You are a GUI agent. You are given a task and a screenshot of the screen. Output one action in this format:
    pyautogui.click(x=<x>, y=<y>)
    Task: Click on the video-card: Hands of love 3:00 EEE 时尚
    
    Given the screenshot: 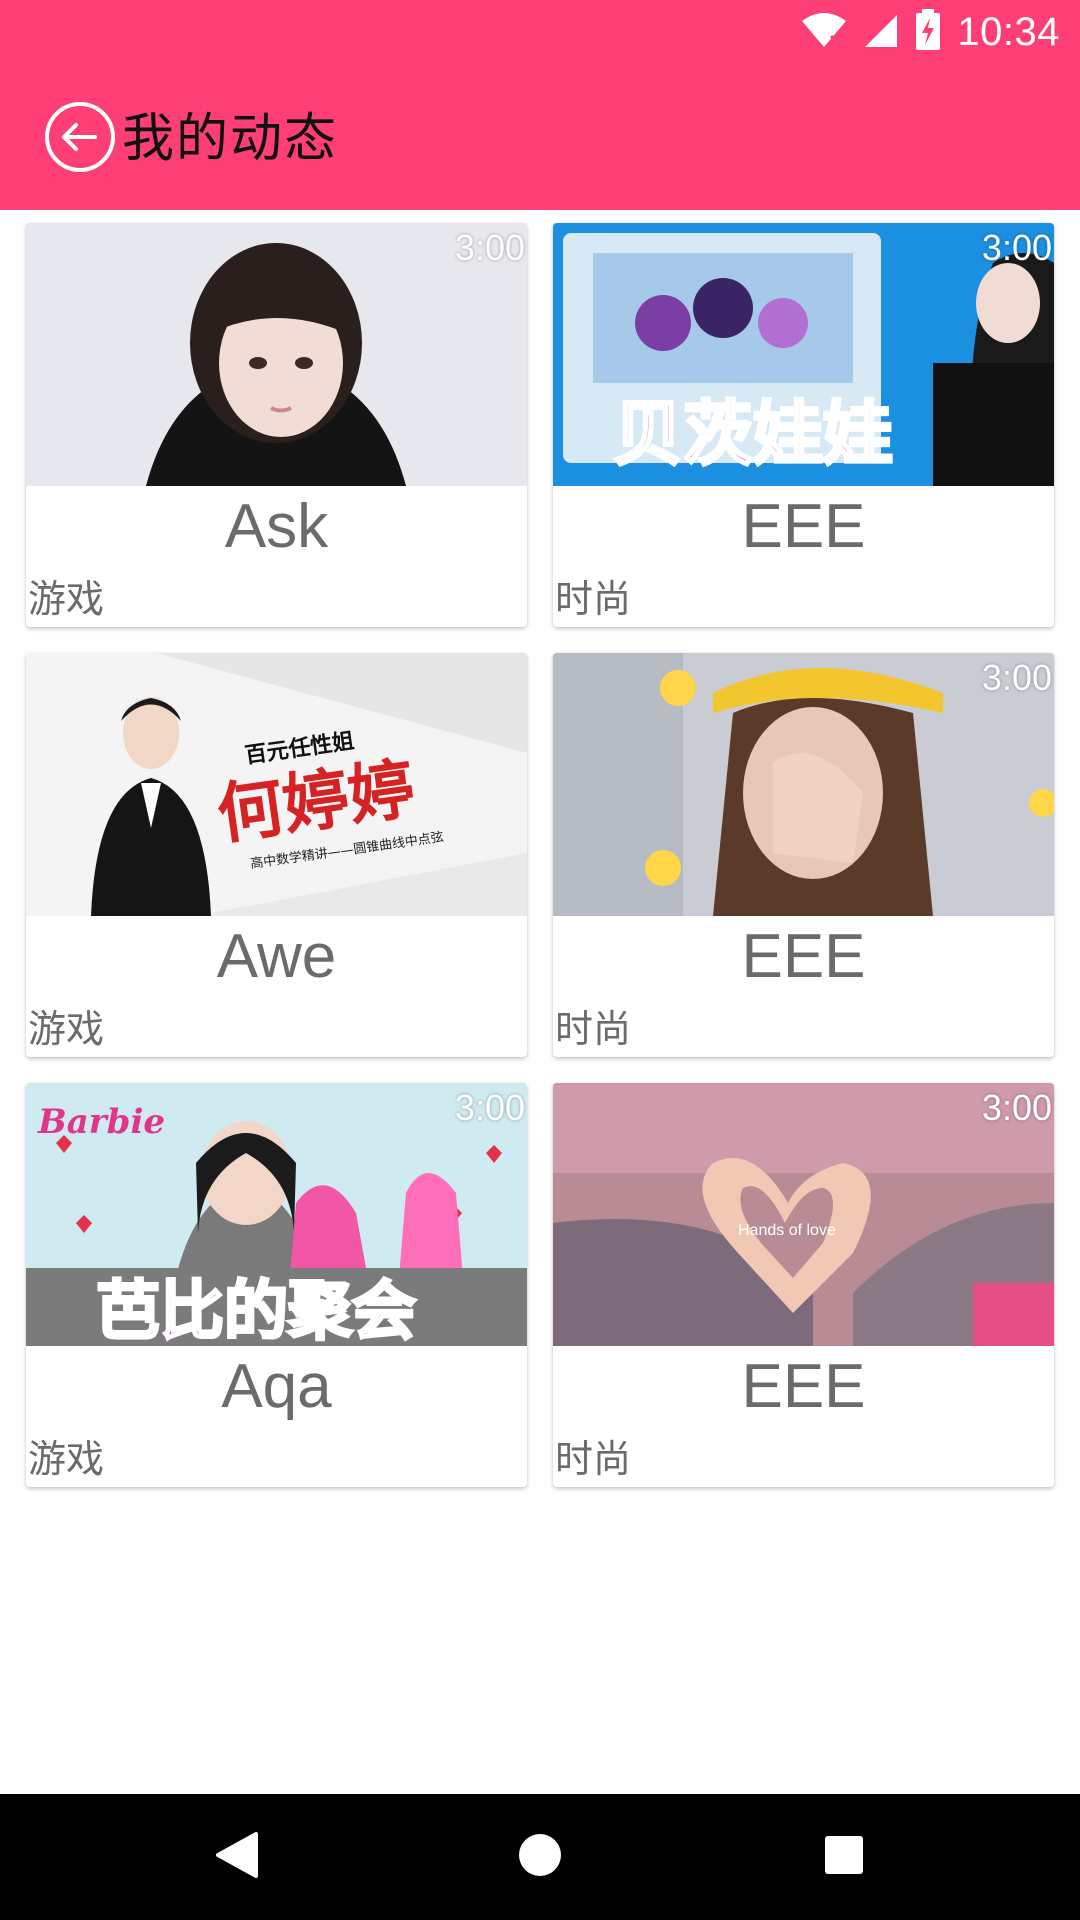 What is the action you would take?
    pyautogui.click(x=803, y=1285)
    